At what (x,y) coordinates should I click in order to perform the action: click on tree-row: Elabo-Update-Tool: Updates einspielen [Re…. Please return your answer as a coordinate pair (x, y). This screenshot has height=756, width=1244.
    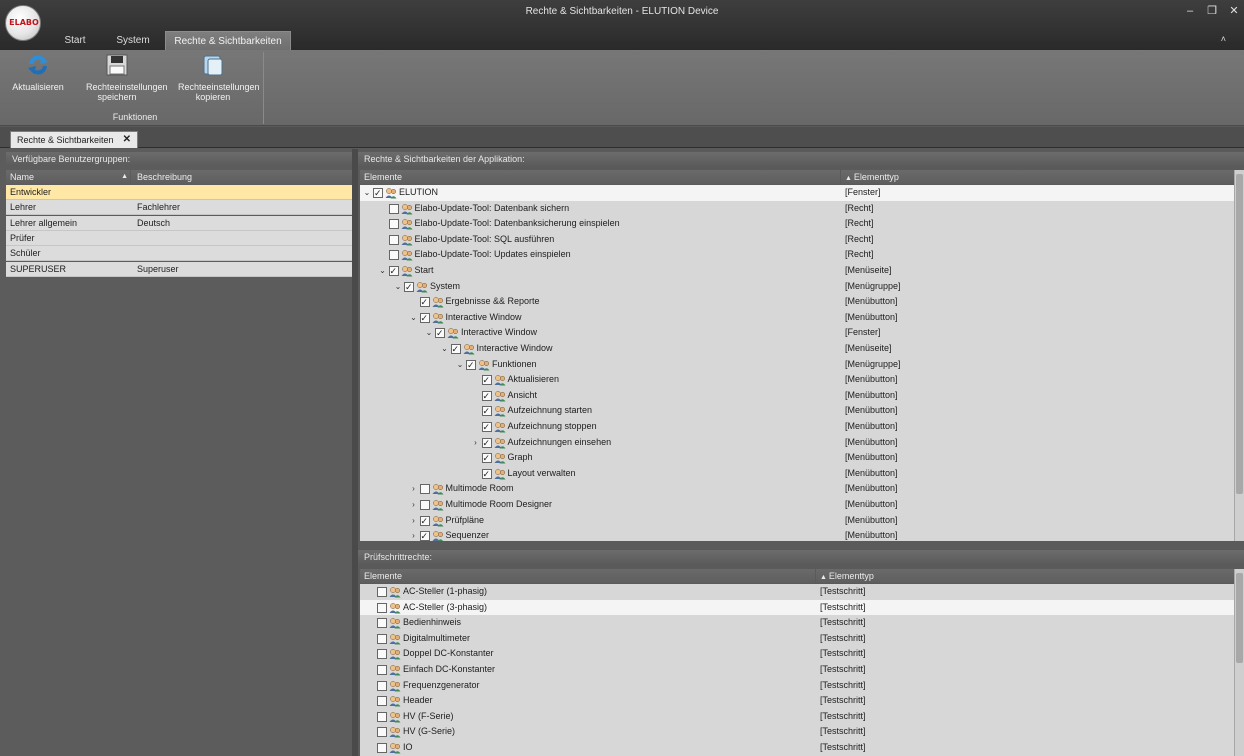
    Looking at the image, I should click on (797, 255).